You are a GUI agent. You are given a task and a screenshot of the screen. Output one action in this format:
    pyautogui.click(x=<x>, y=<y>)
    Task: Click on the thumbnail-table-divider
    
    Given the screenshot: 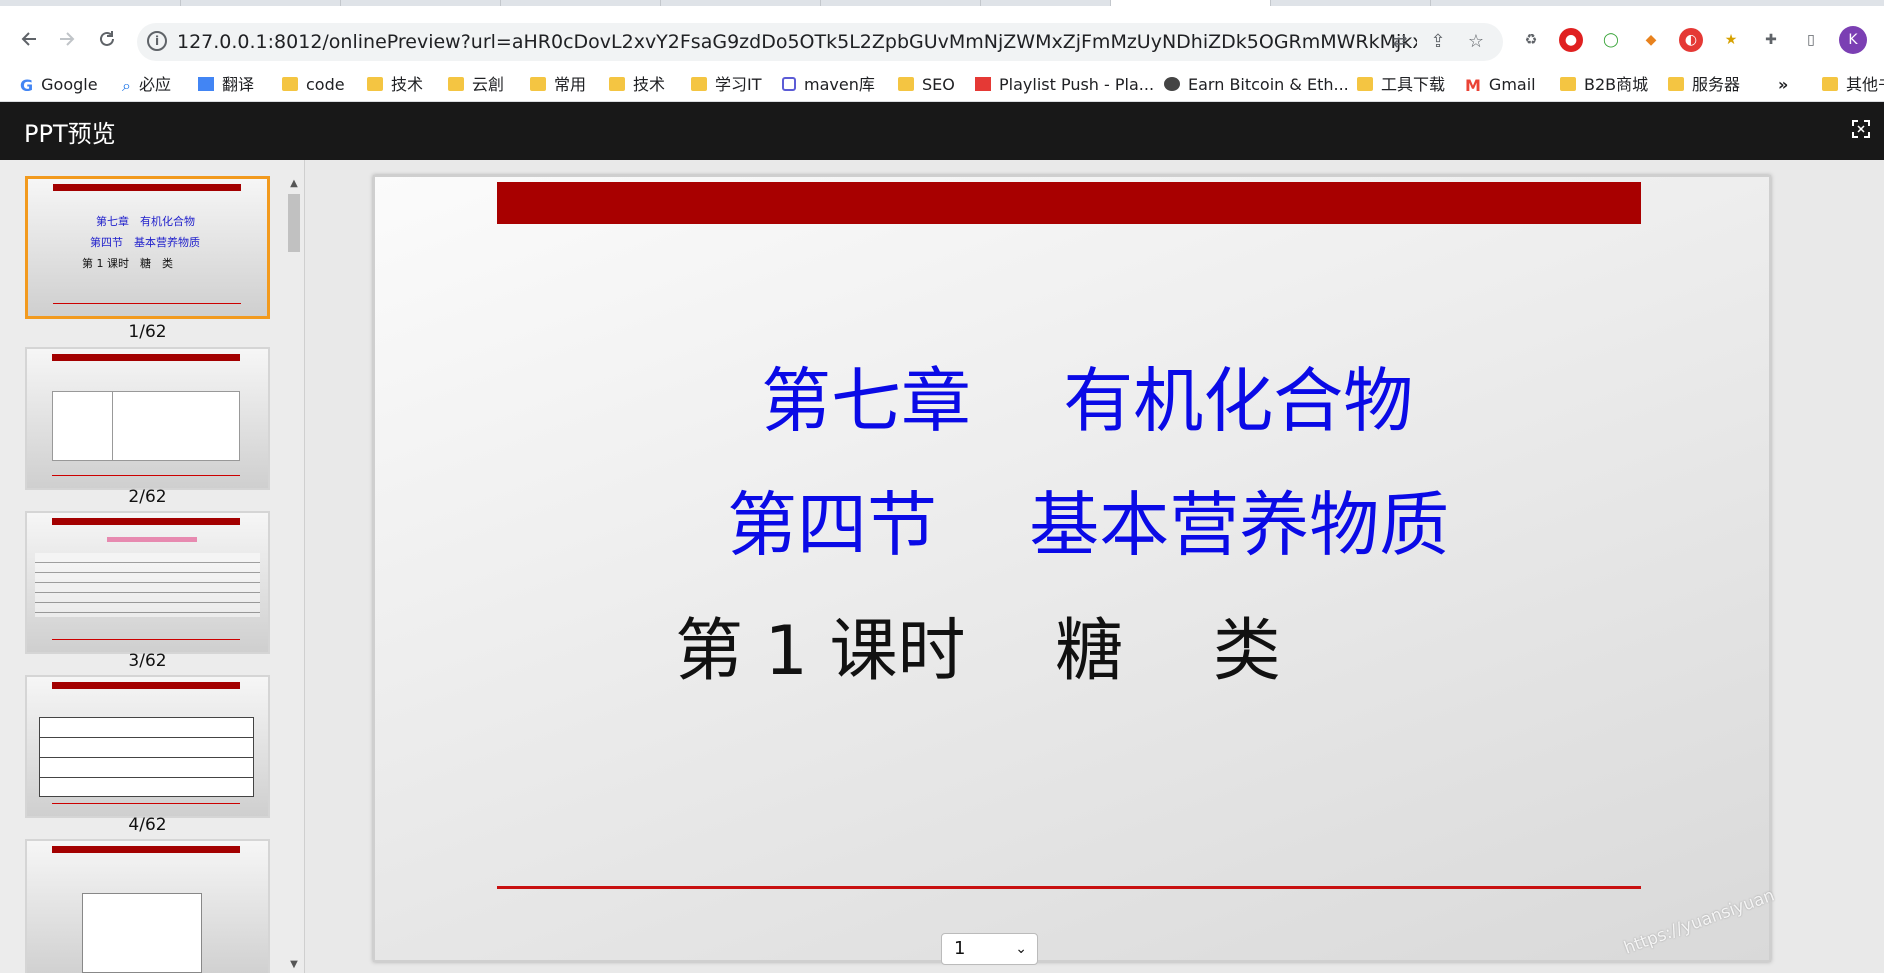 What is the action you would take?
    pyautogui.click(x=112, y=426)
    